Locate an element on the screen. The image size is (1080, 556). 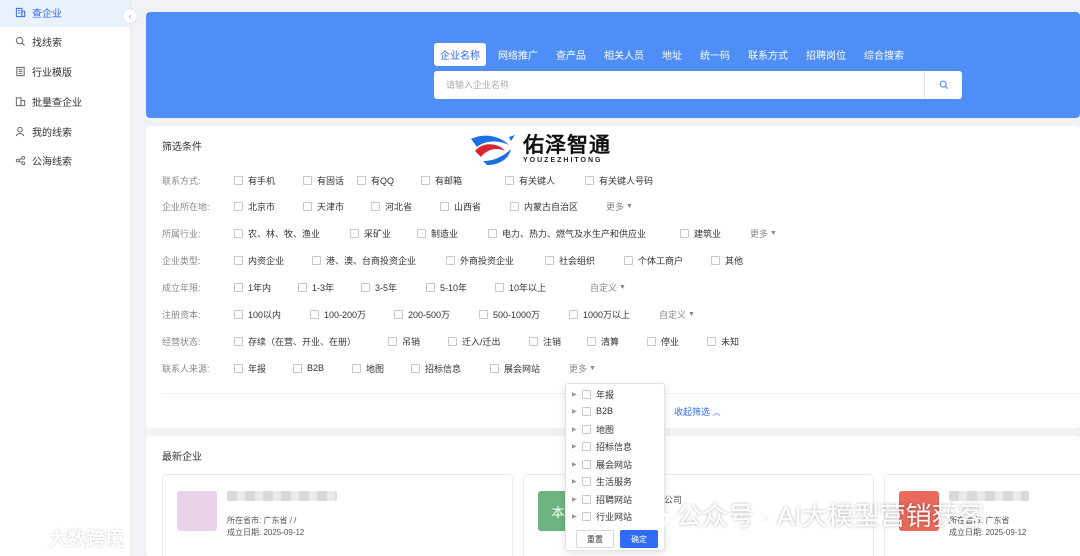
more-dropdown-open: 更多 ▼ is located at coordinates (582, 368).